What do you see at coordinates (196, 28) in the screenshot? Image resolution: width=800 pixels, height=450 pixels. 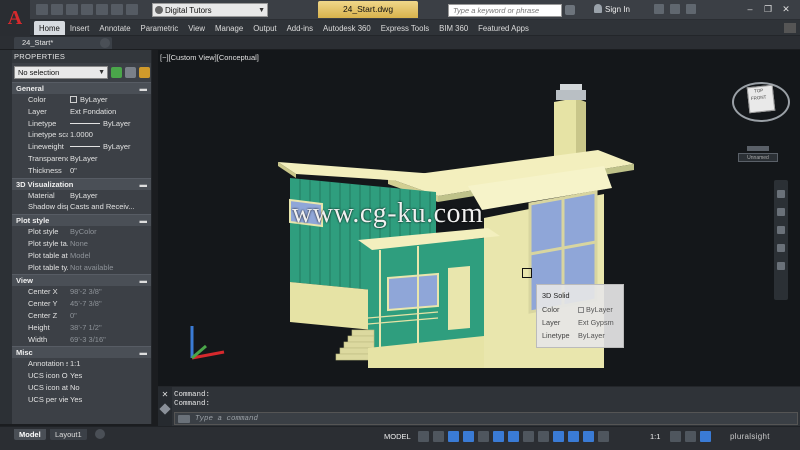 I see `ribbon-tab-view: View` at bounding box center [196, 28].